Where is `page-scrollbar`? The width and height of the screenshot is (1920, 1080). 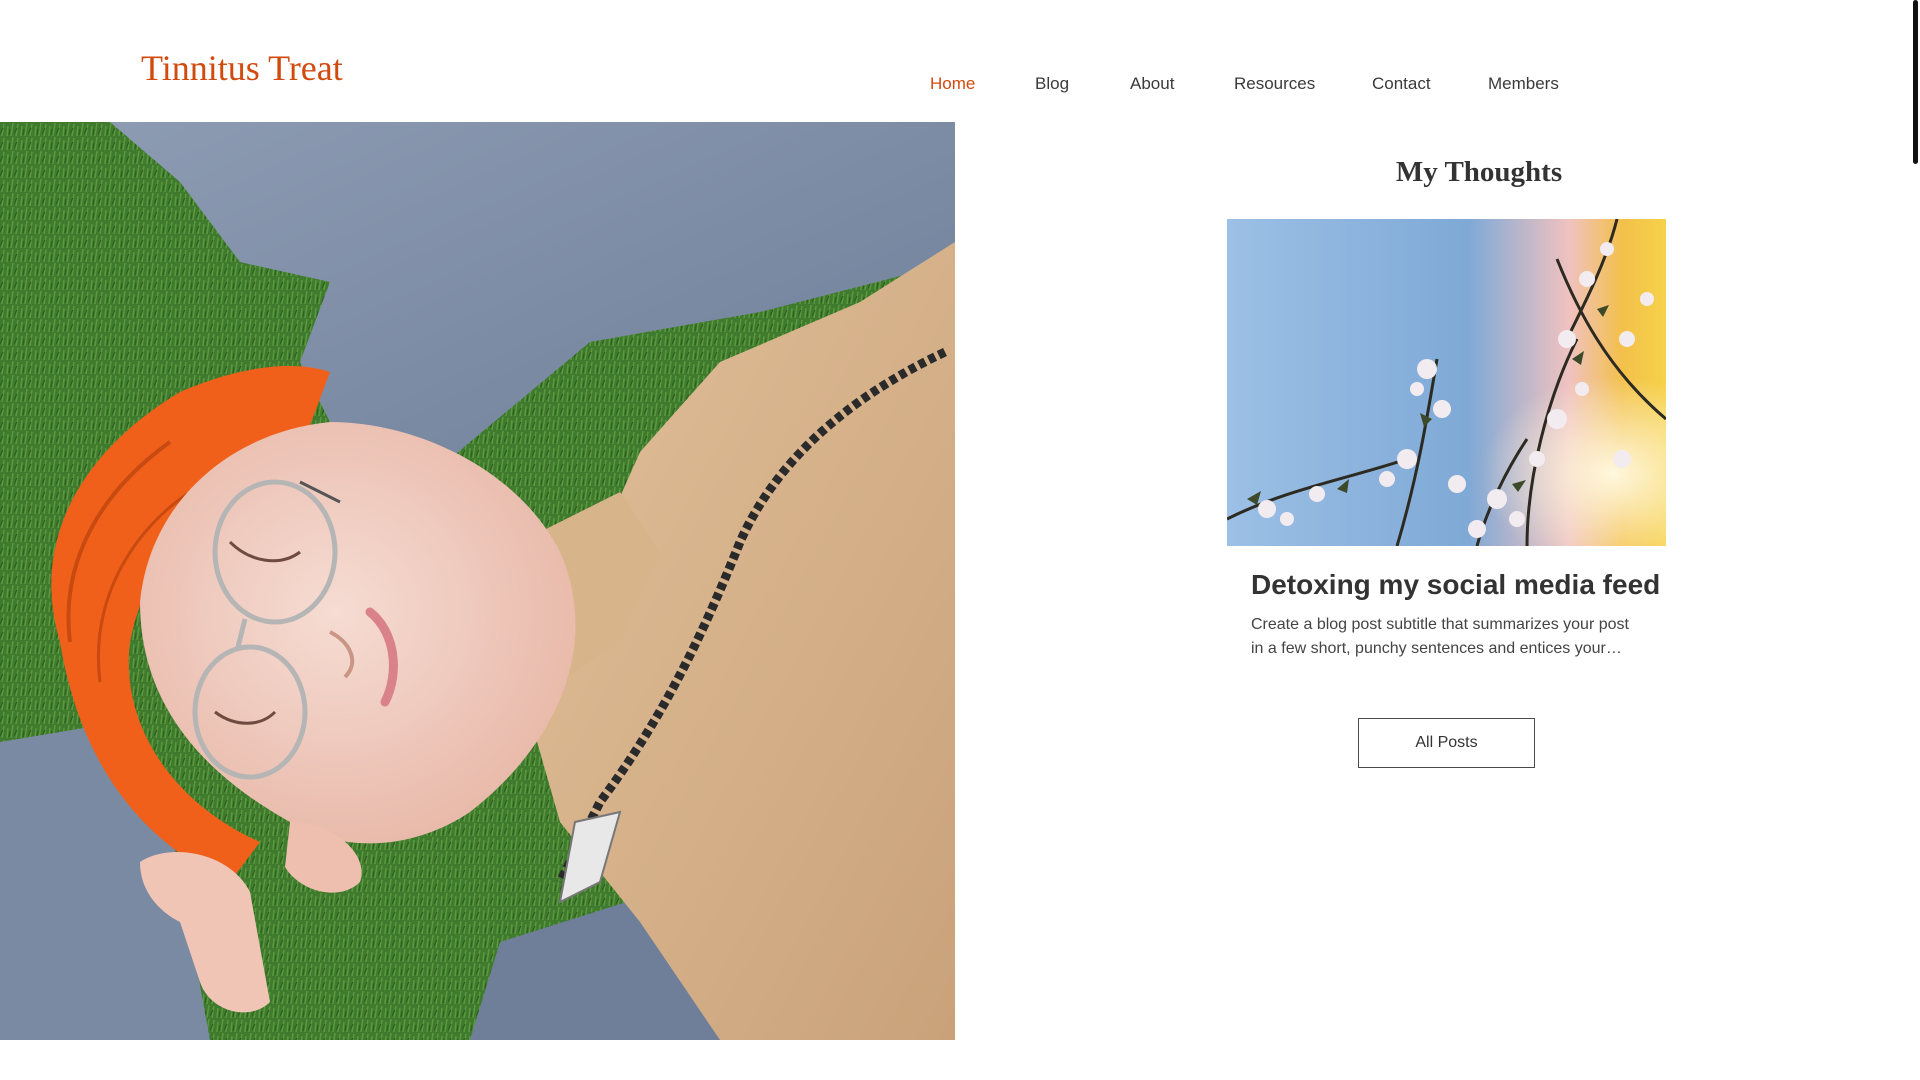
page-scrollbar is located at coordinates (1915, 540).